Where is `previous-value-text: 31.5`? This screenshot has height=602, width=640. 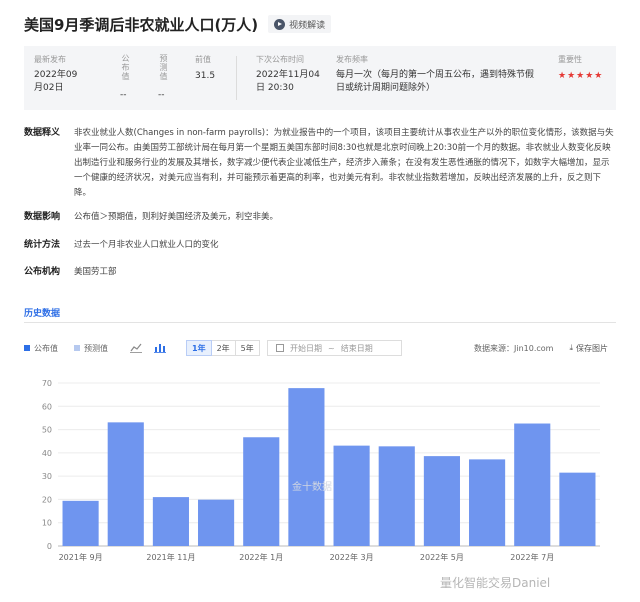 previous-value-text: 31.5 is located at coordinates (205, 76).